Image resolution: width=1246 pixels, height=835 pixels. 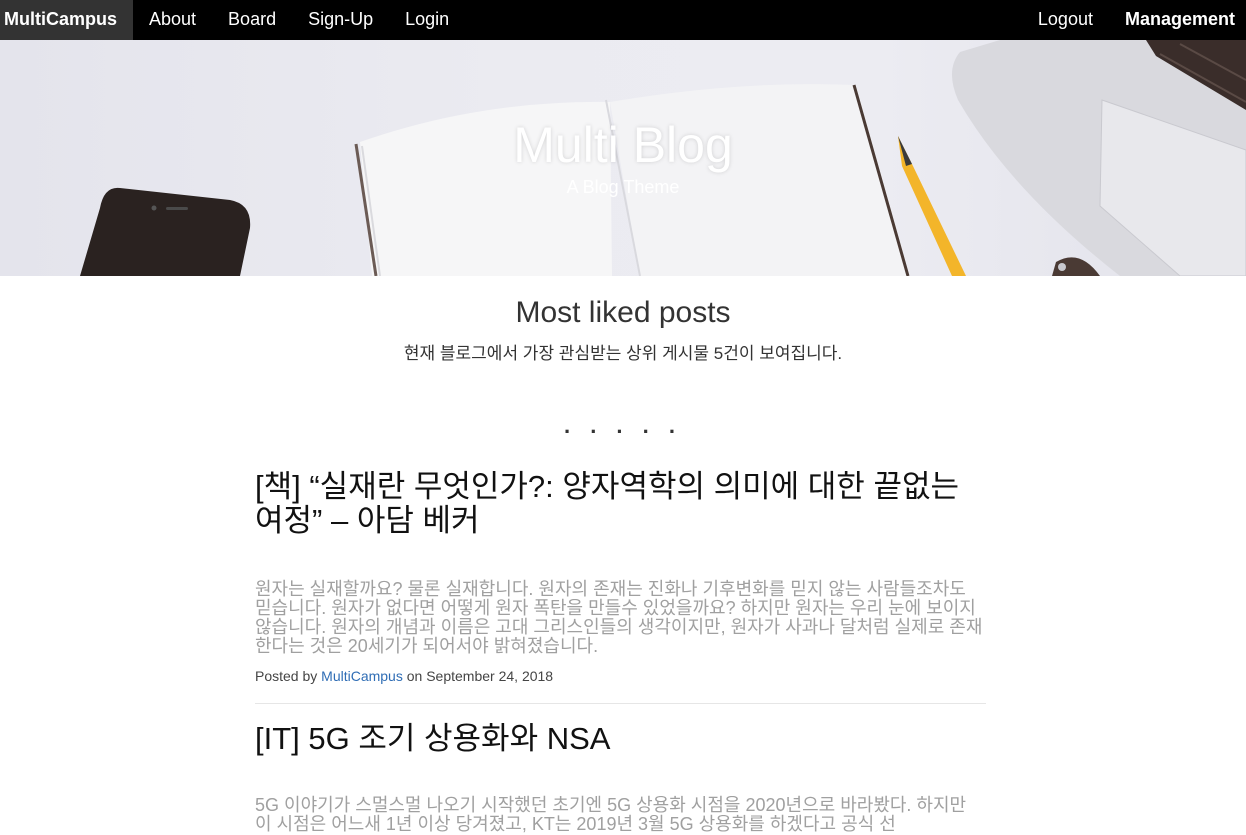 I want to click on hero-subtitle: A Blog Theme, so click(x=623, y=187).